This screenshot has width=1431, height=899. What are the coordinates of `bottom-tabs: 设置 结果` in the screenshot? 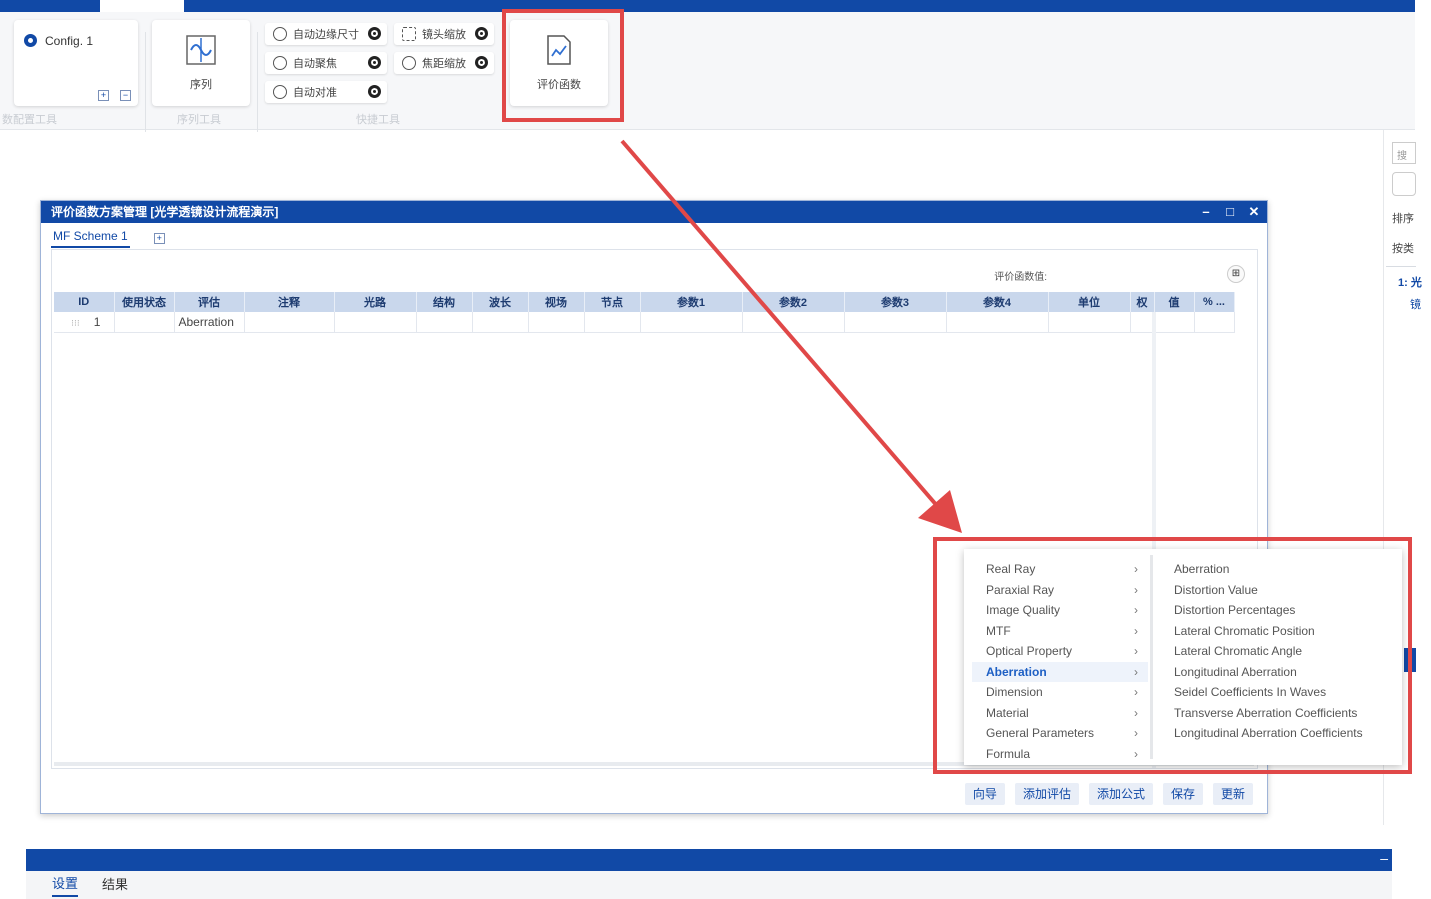 It's located at (709, 885).